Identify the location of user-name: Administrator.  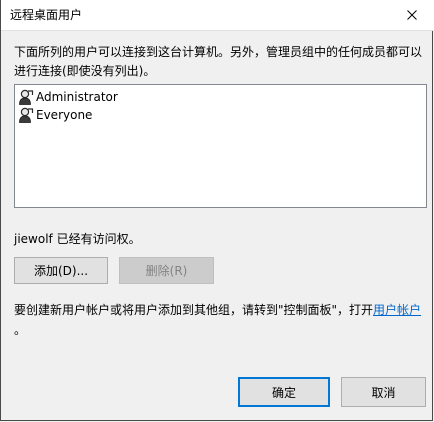
(77, 97).